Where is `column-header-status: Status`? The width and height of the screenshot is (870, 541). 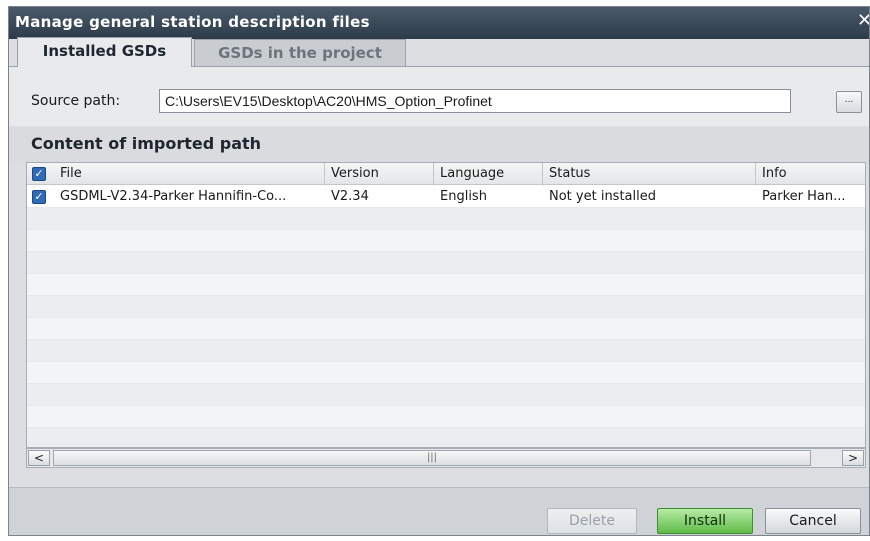
column-header-status: Status is located at coordinates (649, 174).